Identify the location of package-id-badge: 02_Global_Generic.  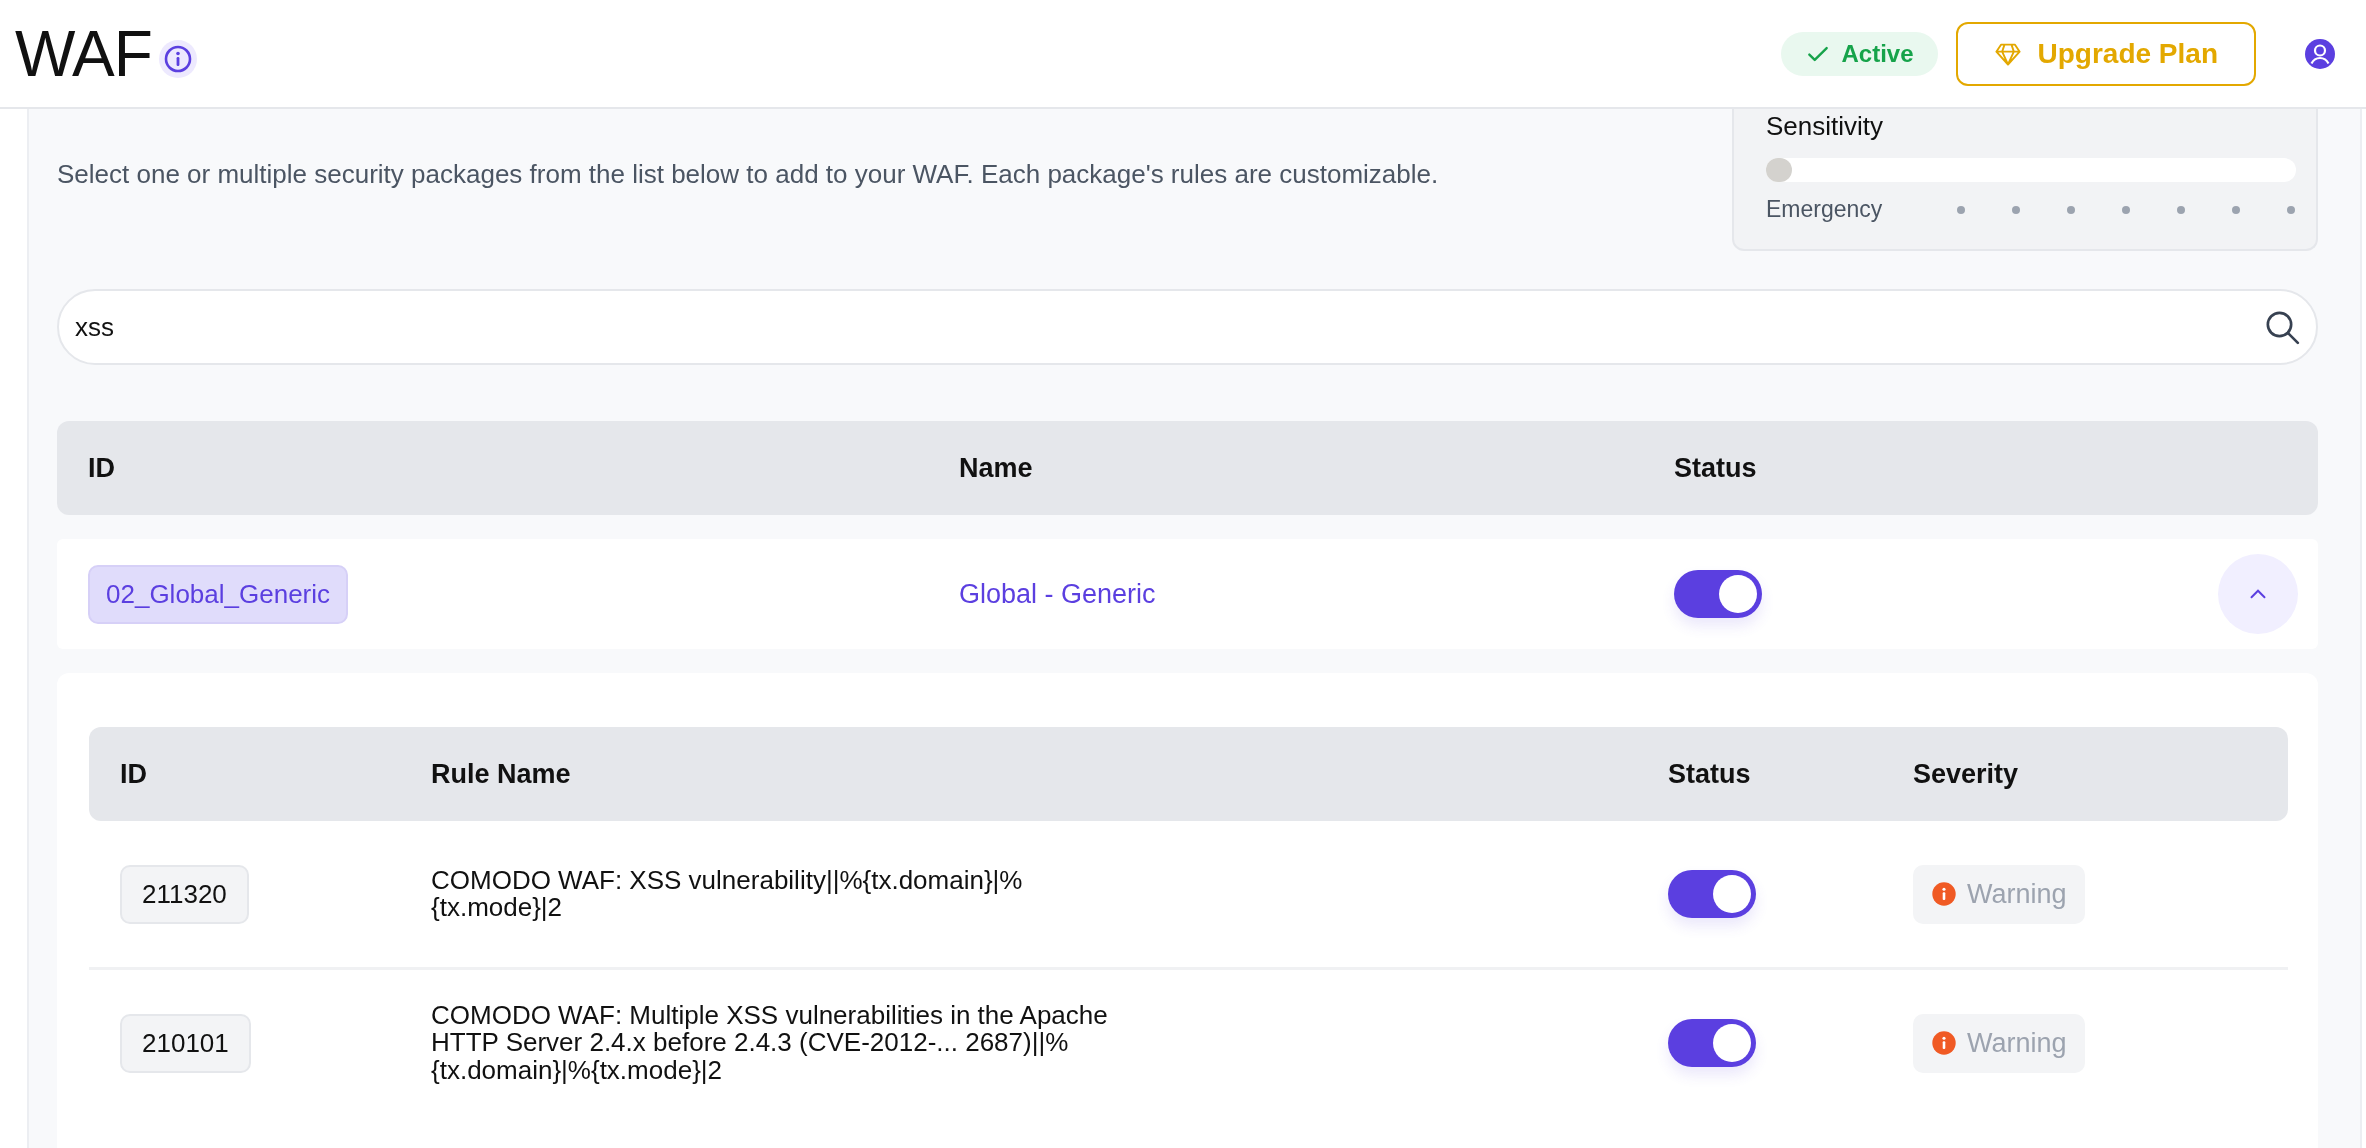
(218, 594).